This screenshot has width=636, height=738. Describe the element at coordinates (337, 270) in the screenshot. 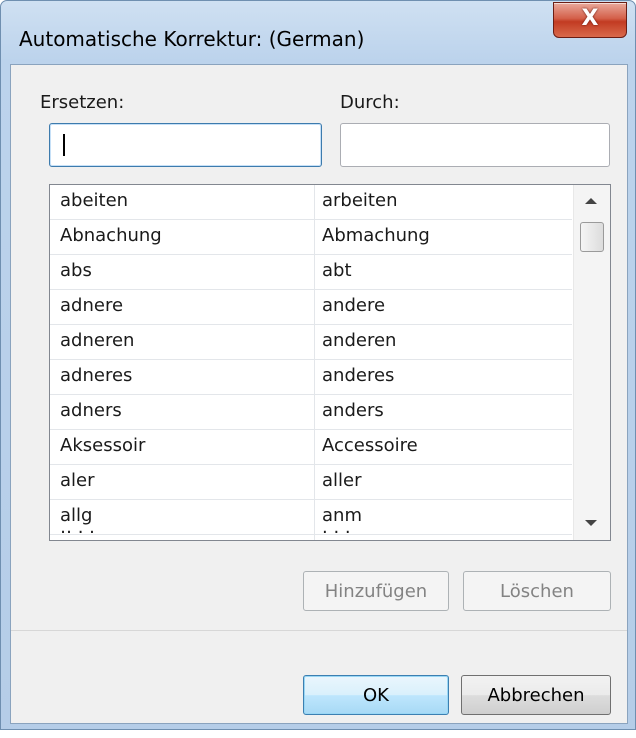

I see `entry-to: abt` at that location.